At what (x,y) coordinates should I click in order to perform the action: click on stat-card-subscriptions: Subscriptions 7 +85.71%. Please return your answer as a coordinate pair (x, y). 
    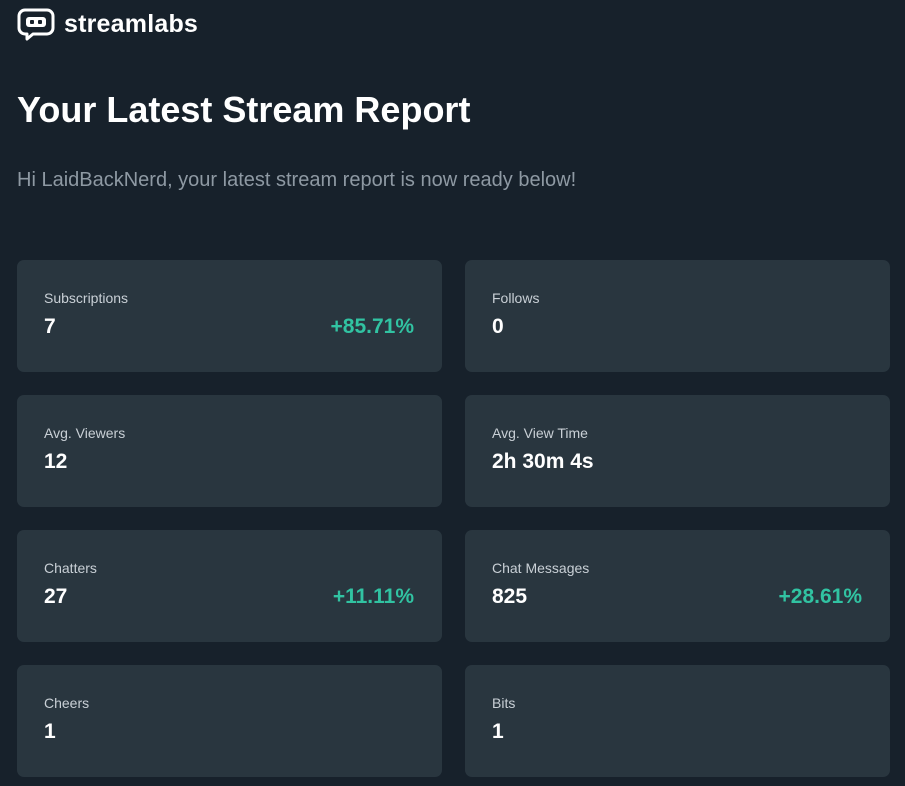
    Looking at the image, I should click on (229, 316).